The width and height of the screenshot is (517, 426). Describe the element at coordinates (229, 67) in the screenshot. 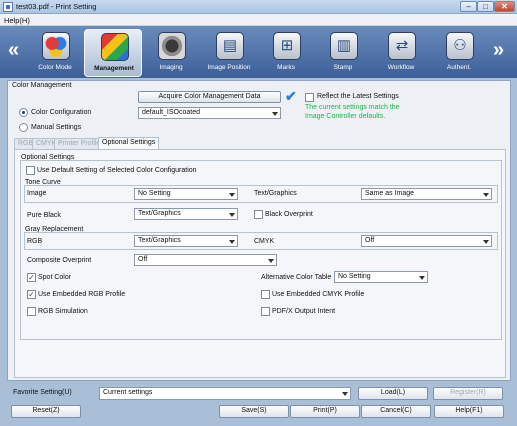

I see `tool-label: Image Position` at that location.